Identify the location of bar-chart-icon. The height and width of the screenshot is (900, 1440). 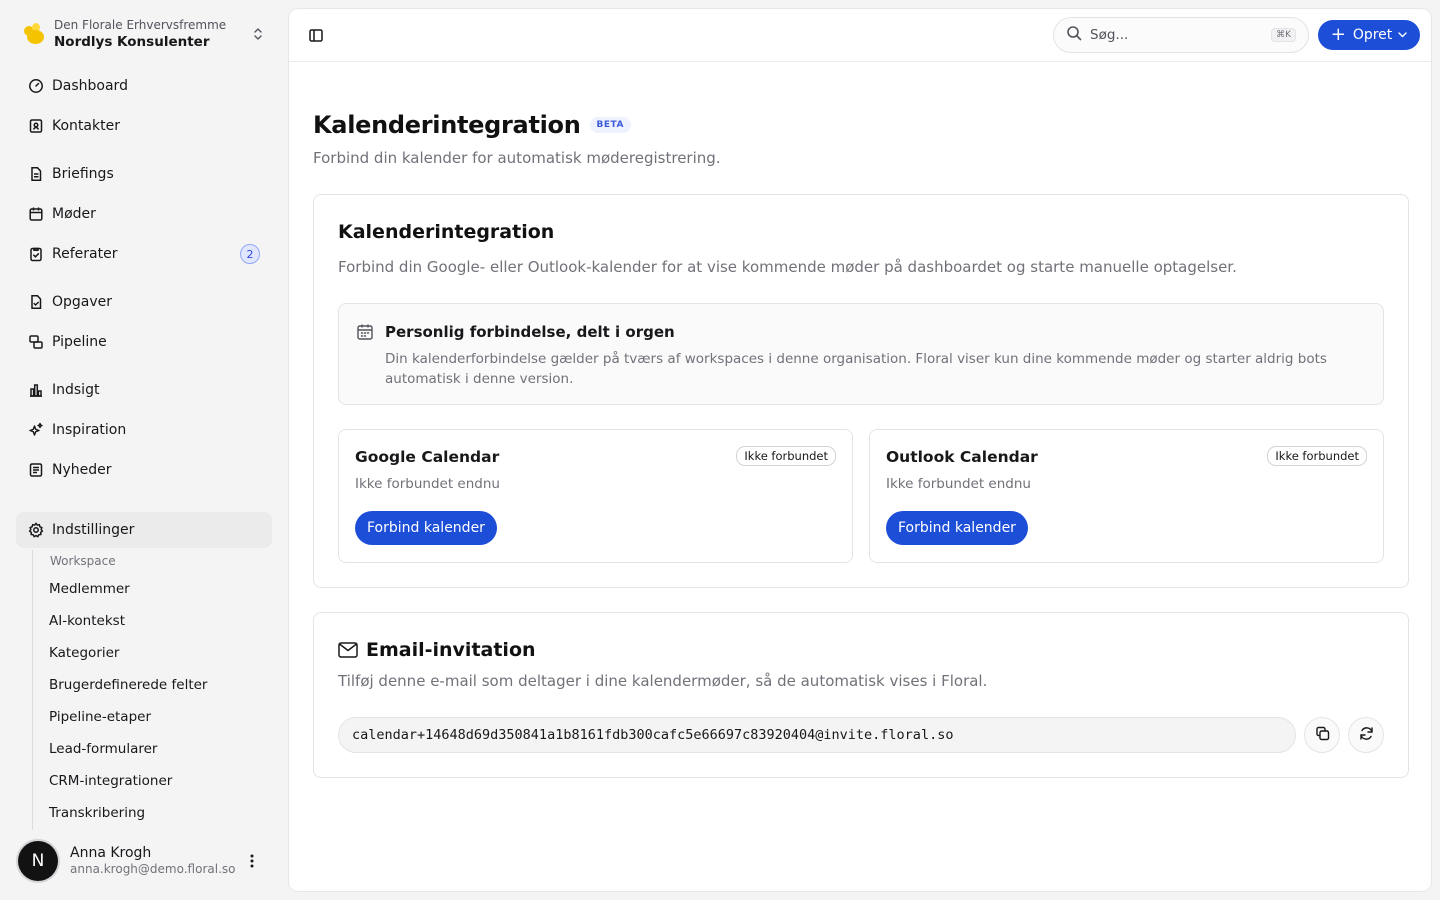
(36, 390).